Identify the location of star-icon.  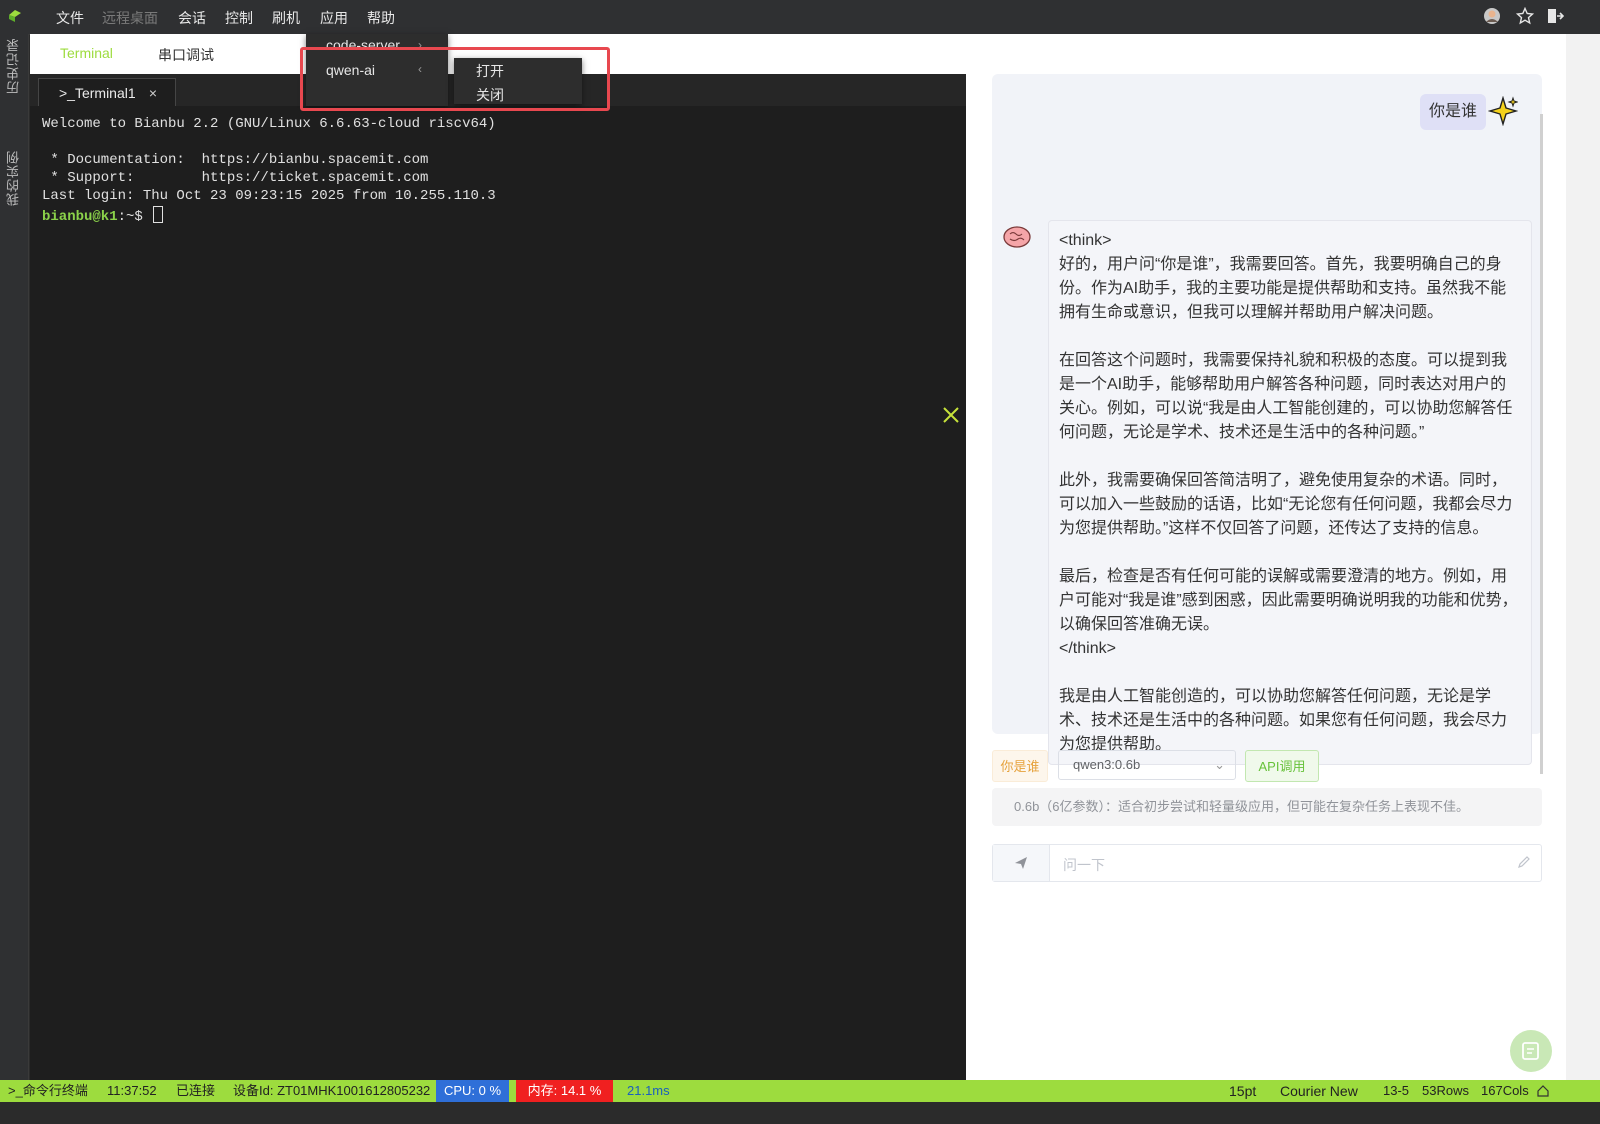
(1525, 16).